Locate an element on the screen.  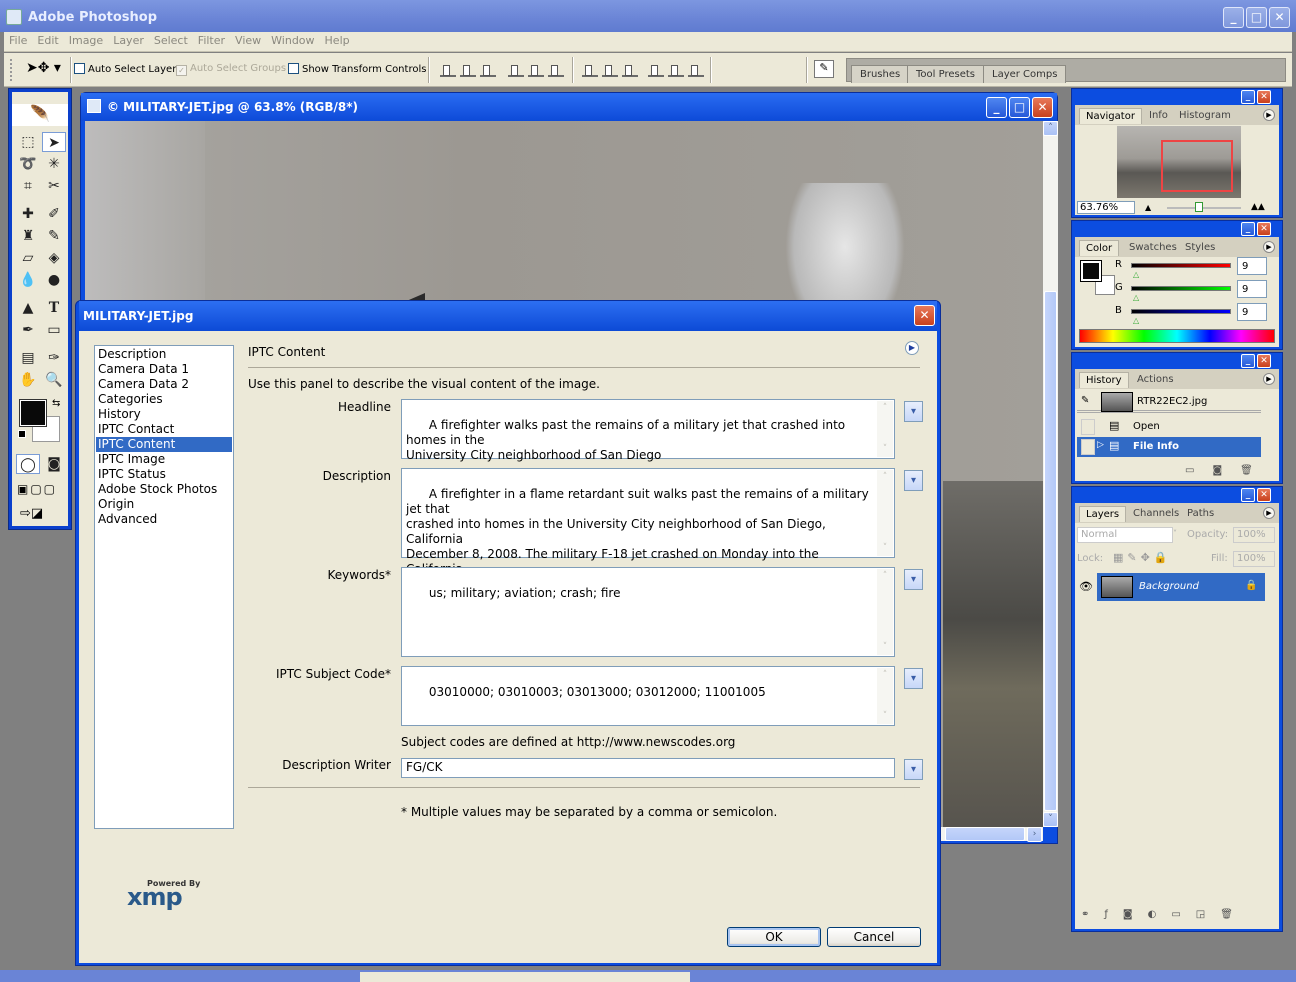
category-iptc-status: IPTC Status is located at coordinates (164, 474).